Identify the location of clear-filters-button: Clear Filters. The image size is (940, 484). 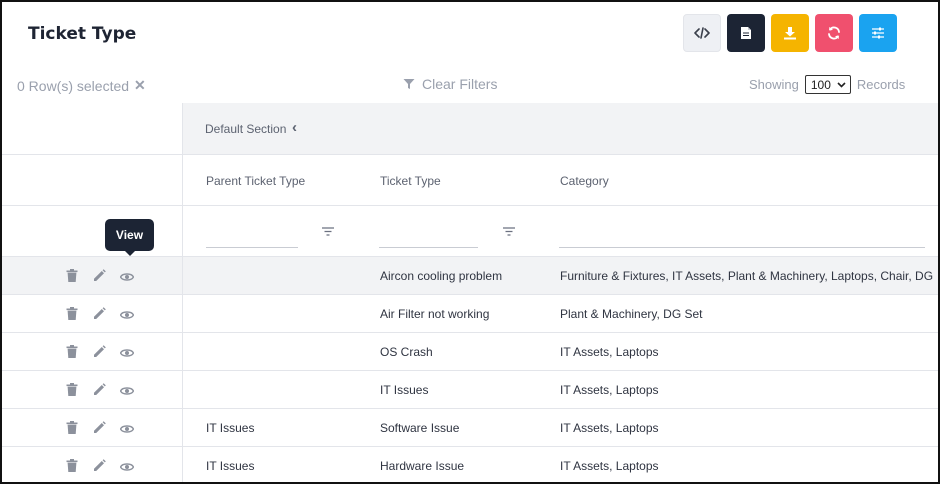
(450, 84).